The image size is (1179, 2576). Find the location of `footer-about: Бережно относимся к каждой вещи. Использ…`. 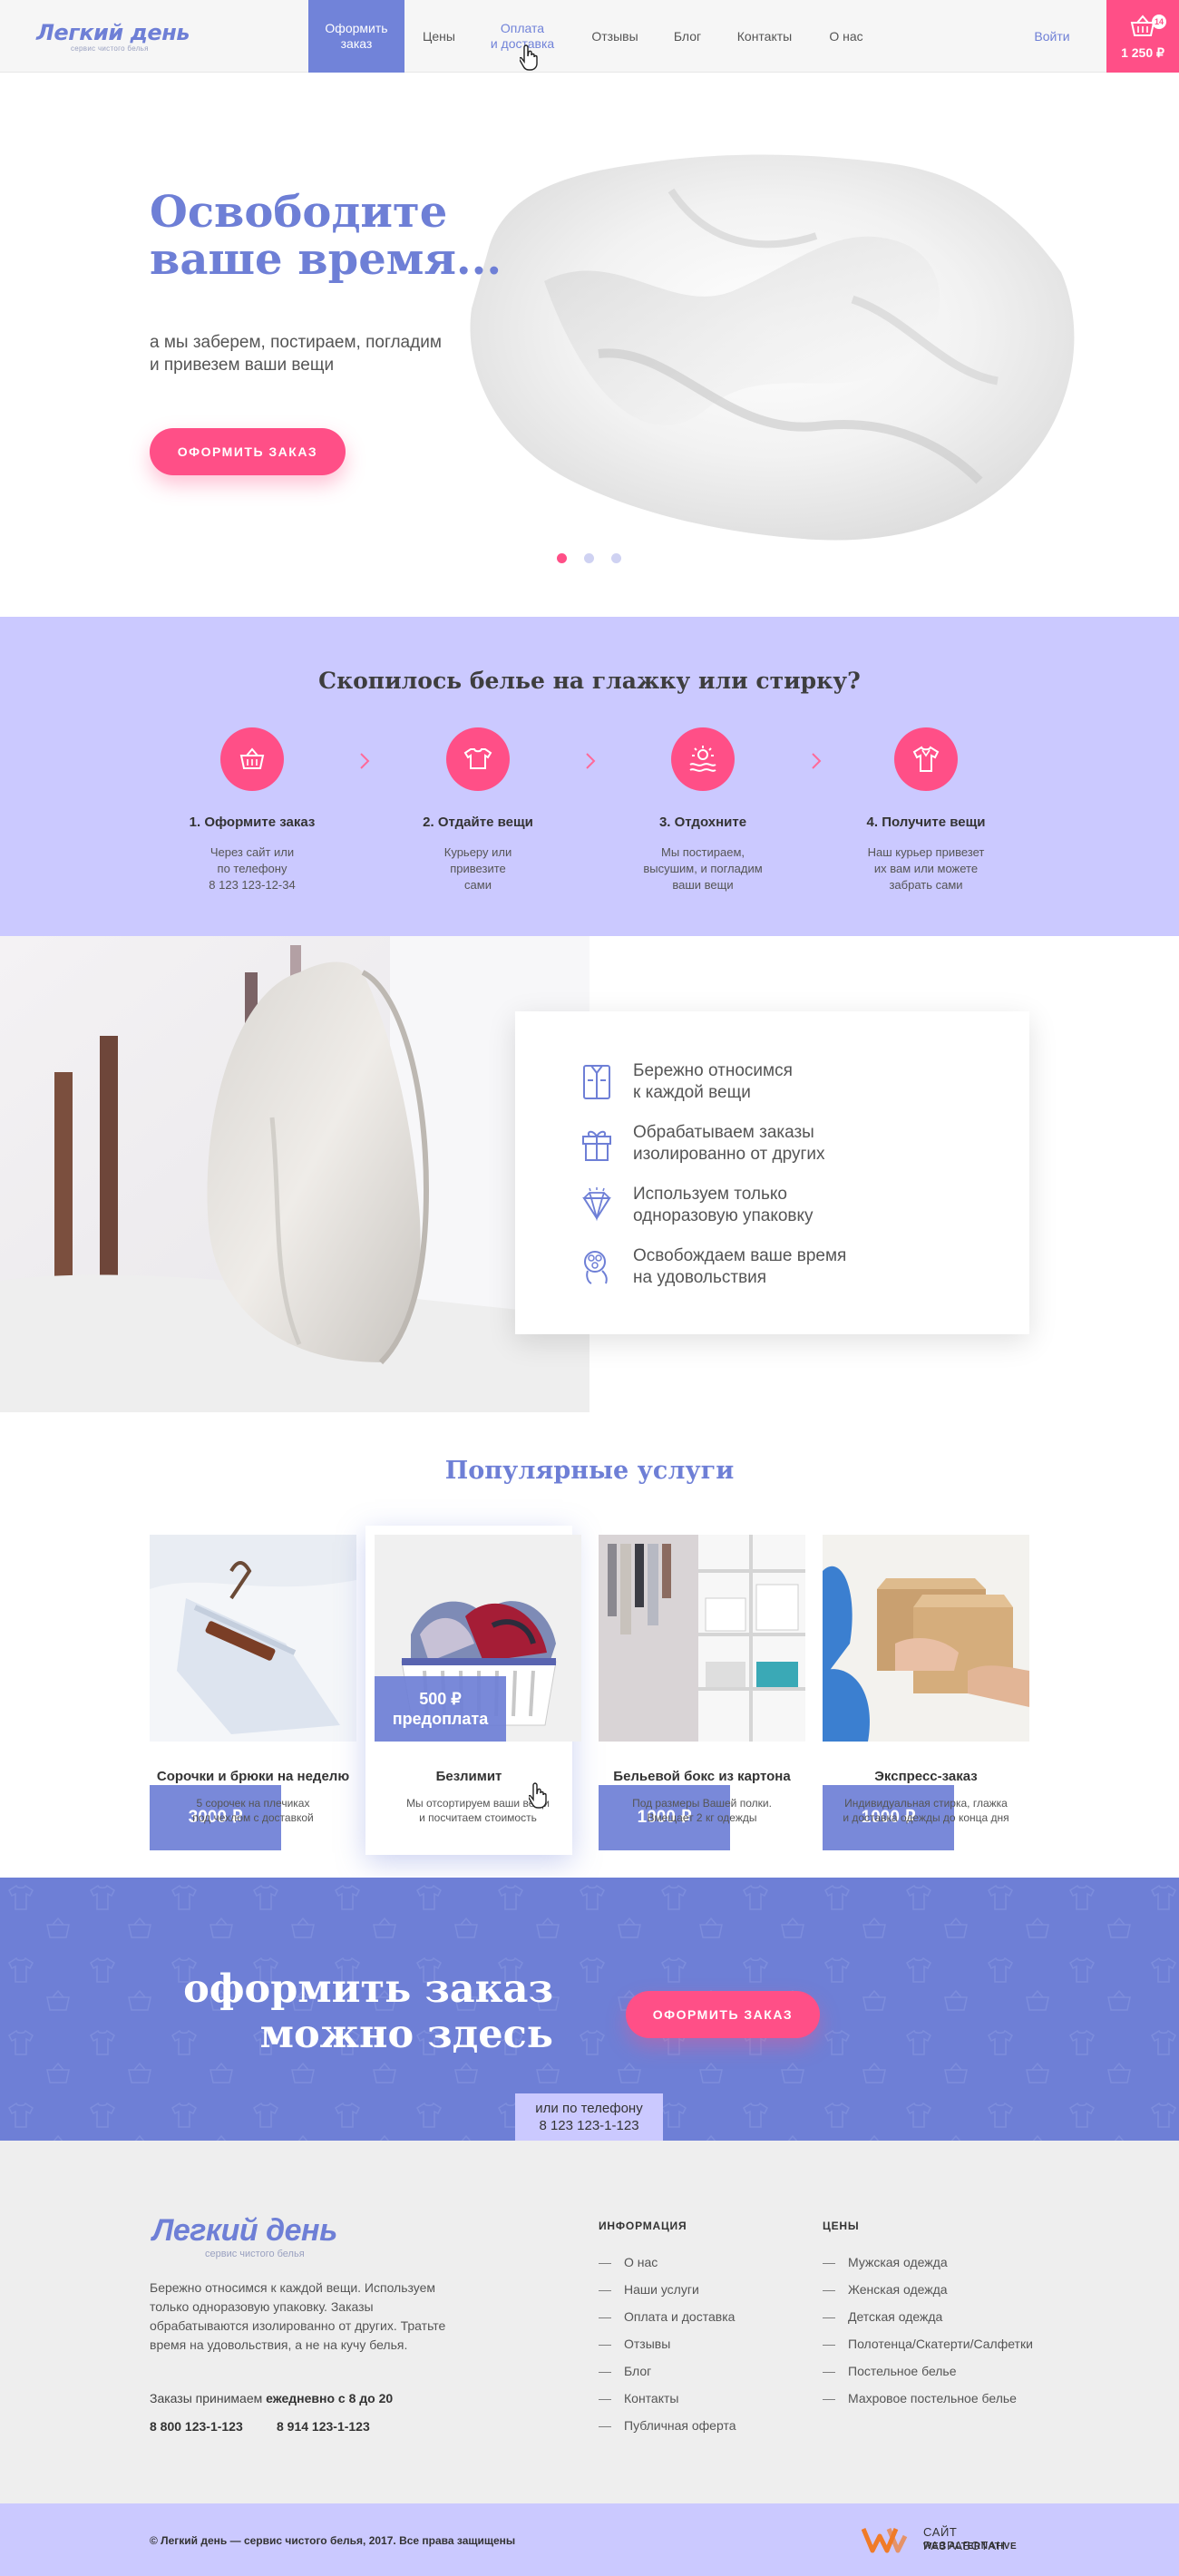

footer-about: Бережно относимся к каждой вещи. Использ… is located at coordinates (298, 2316).